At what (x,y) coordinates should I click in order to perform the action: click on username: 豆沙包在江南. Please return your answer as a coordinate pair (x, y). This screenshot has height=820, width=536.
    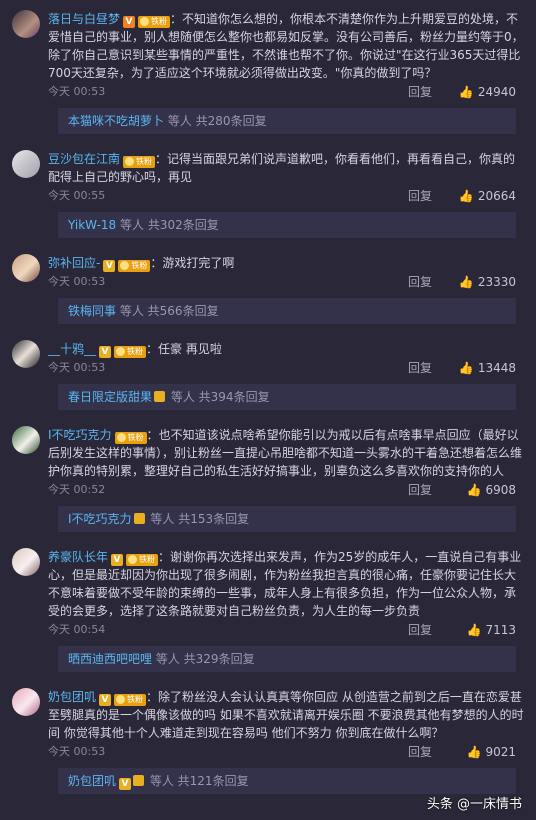
    Looking at the image, I should click on (84, 159).